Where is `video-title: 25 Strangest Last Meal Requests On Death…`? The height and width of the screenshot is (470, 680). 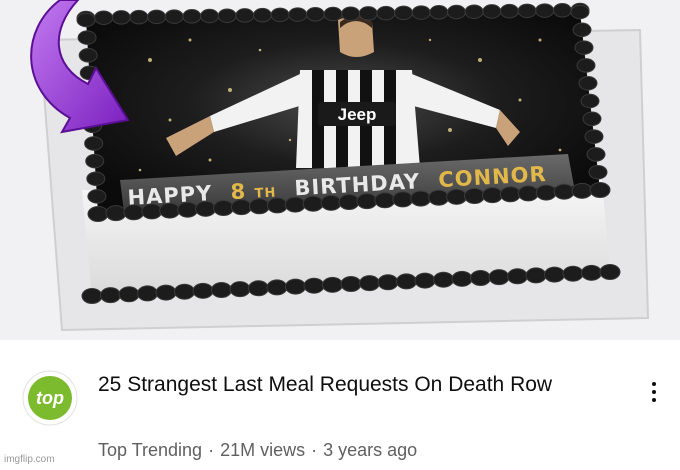 video-title: 25 Strangest Last Meal Requests On Death… is located at coordinates (358, 384).